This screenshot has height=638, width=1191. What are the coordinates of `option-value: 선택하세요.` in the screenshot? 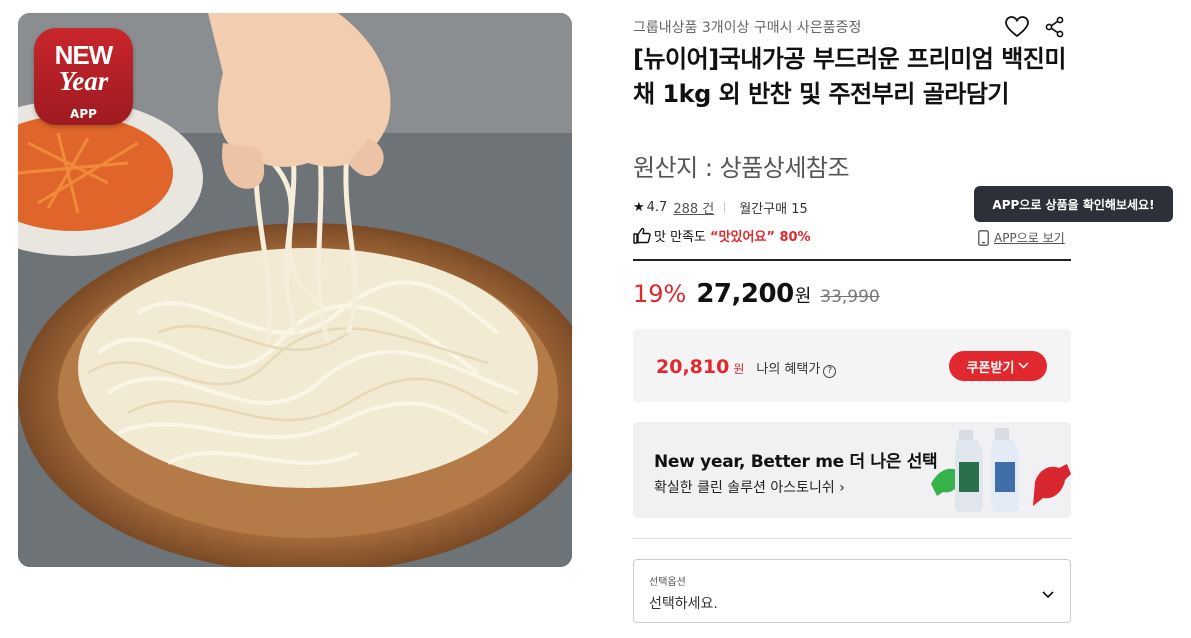 It's located at (683, 604).